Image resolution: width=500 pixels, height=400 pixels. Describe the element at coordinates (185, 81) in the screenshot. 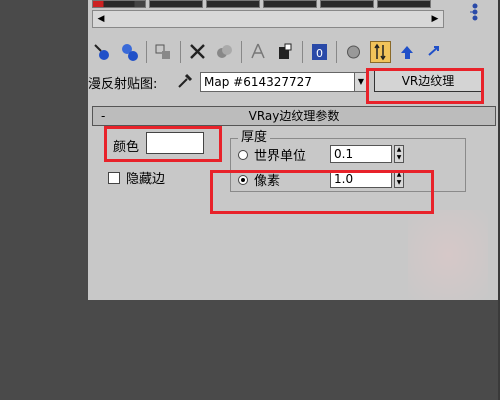

I see `eyedropper-icon` at that location.